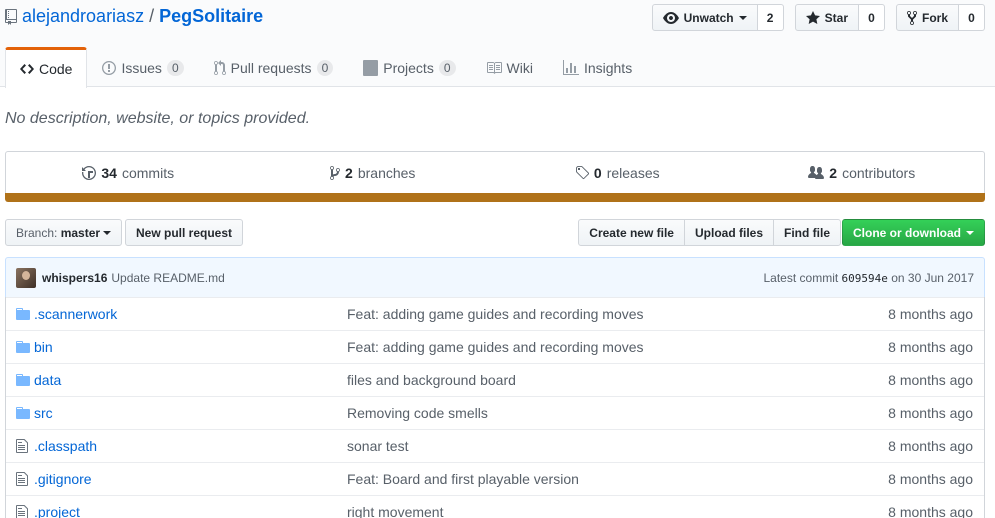 Image resolution: width=995 pixels, height=518 pixels. Describe the element at coordinates (190, 511) in the screenshot. I see `file-name-link: .project` at that location.